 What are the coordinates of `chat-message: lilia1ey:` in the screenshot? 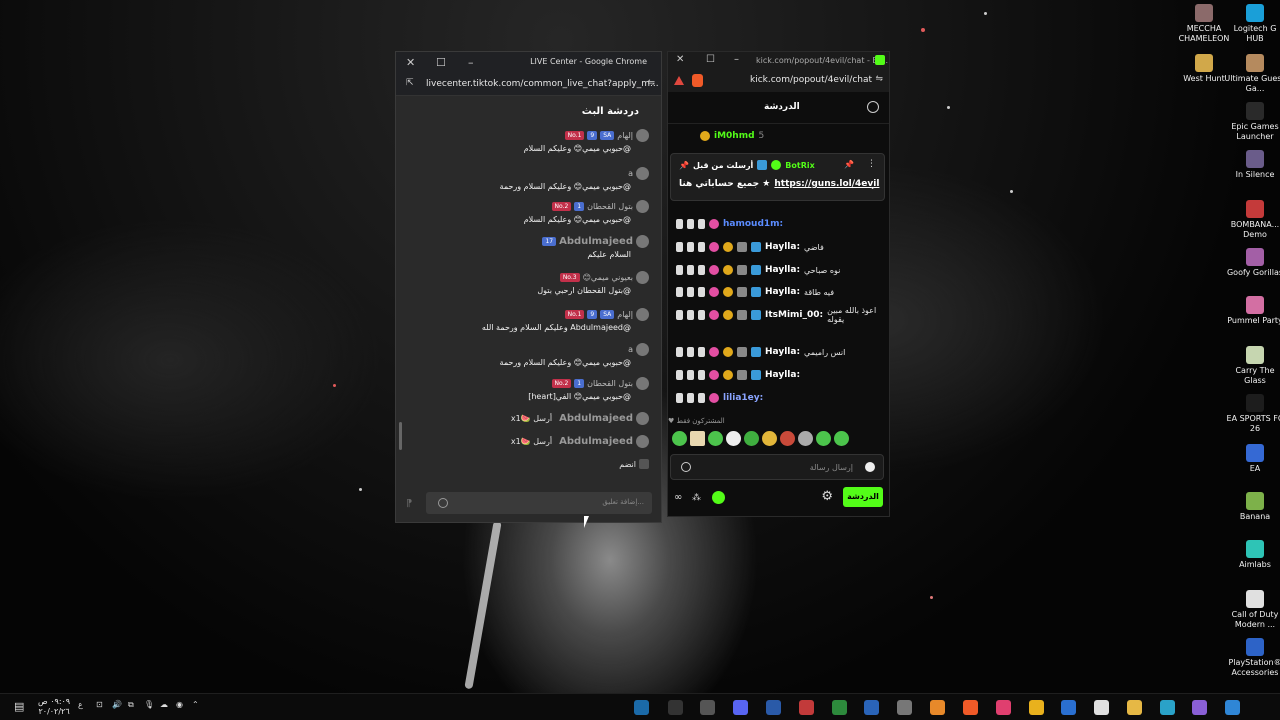 It's located at (779, 398).